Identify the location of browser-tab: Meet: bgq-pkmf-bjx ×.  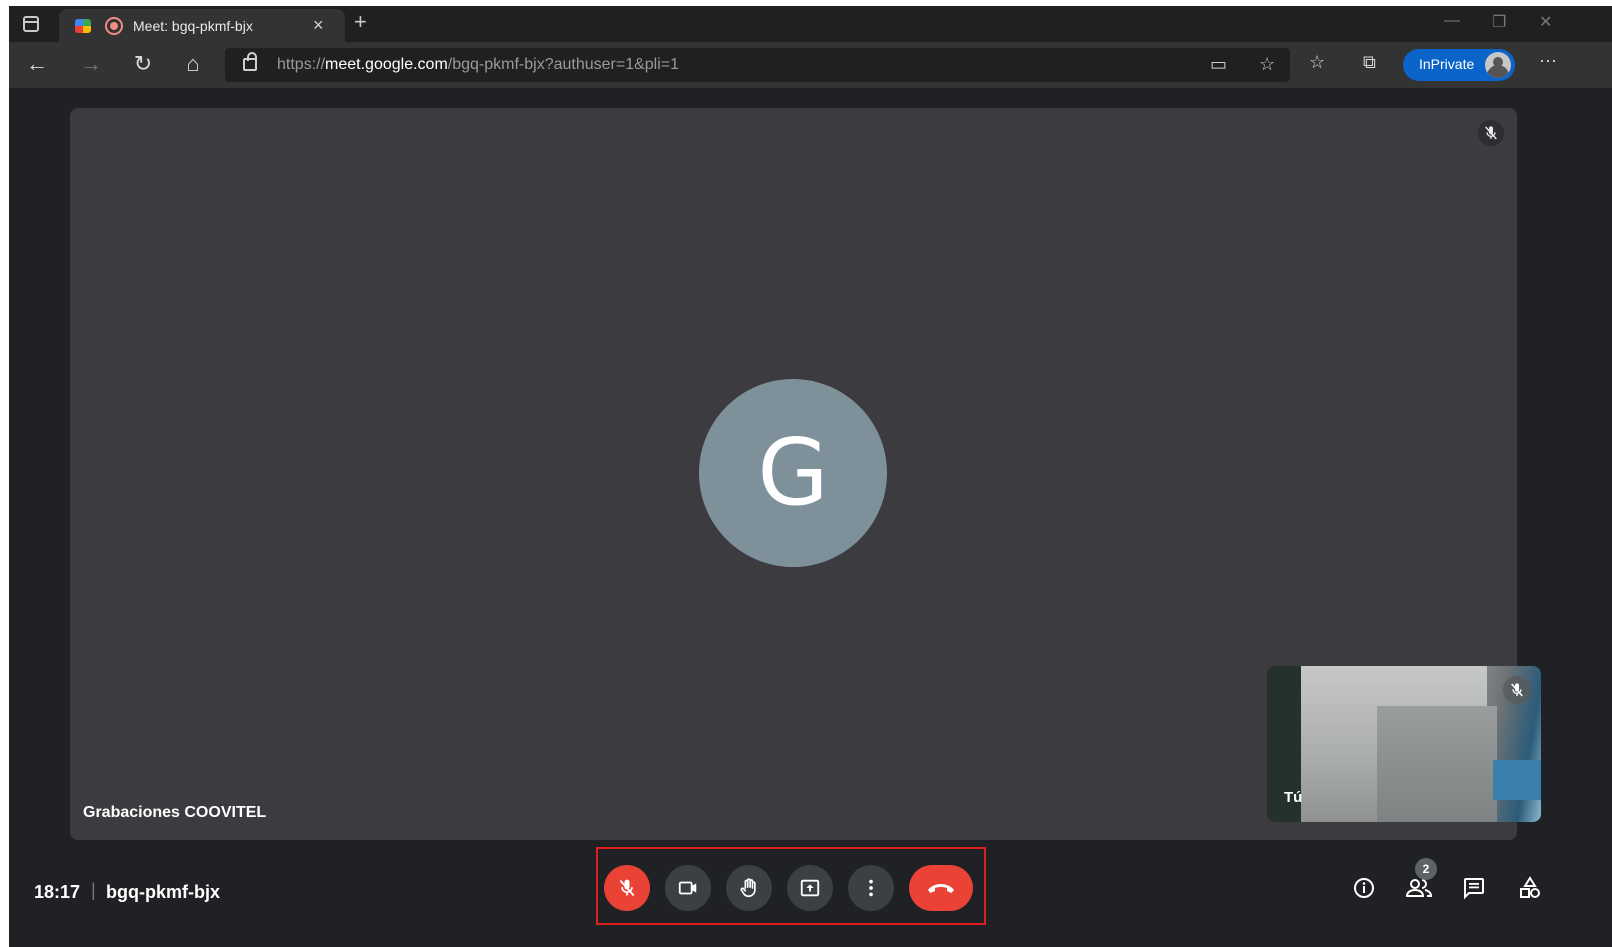
(202, 25).